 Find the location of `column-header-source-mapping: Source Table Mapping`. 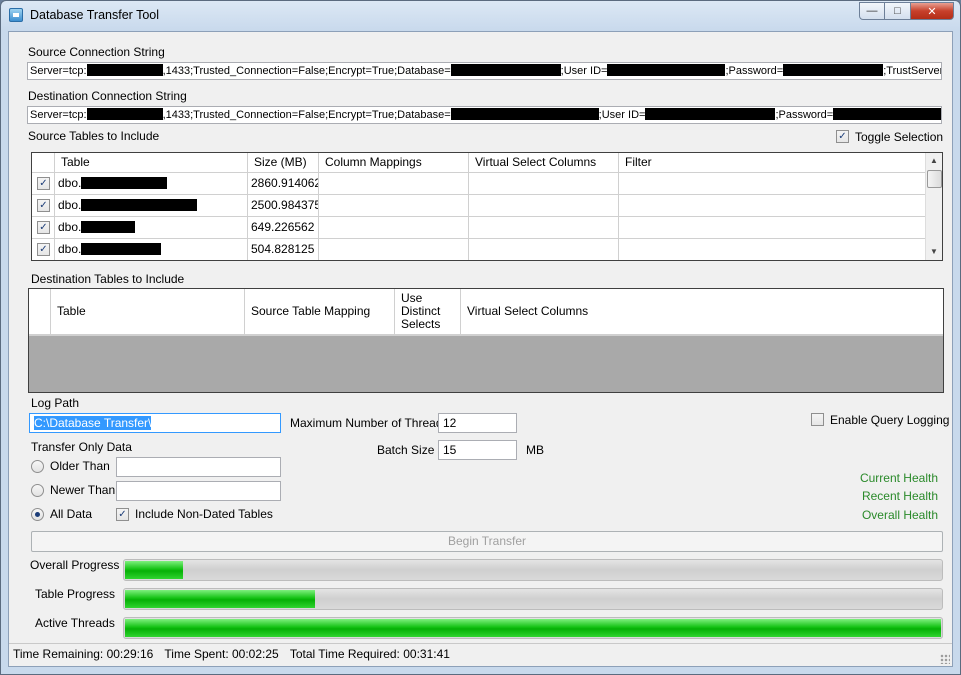

column-header-source-mapping: Source Table Mapping is located at coordinates (320, 312).